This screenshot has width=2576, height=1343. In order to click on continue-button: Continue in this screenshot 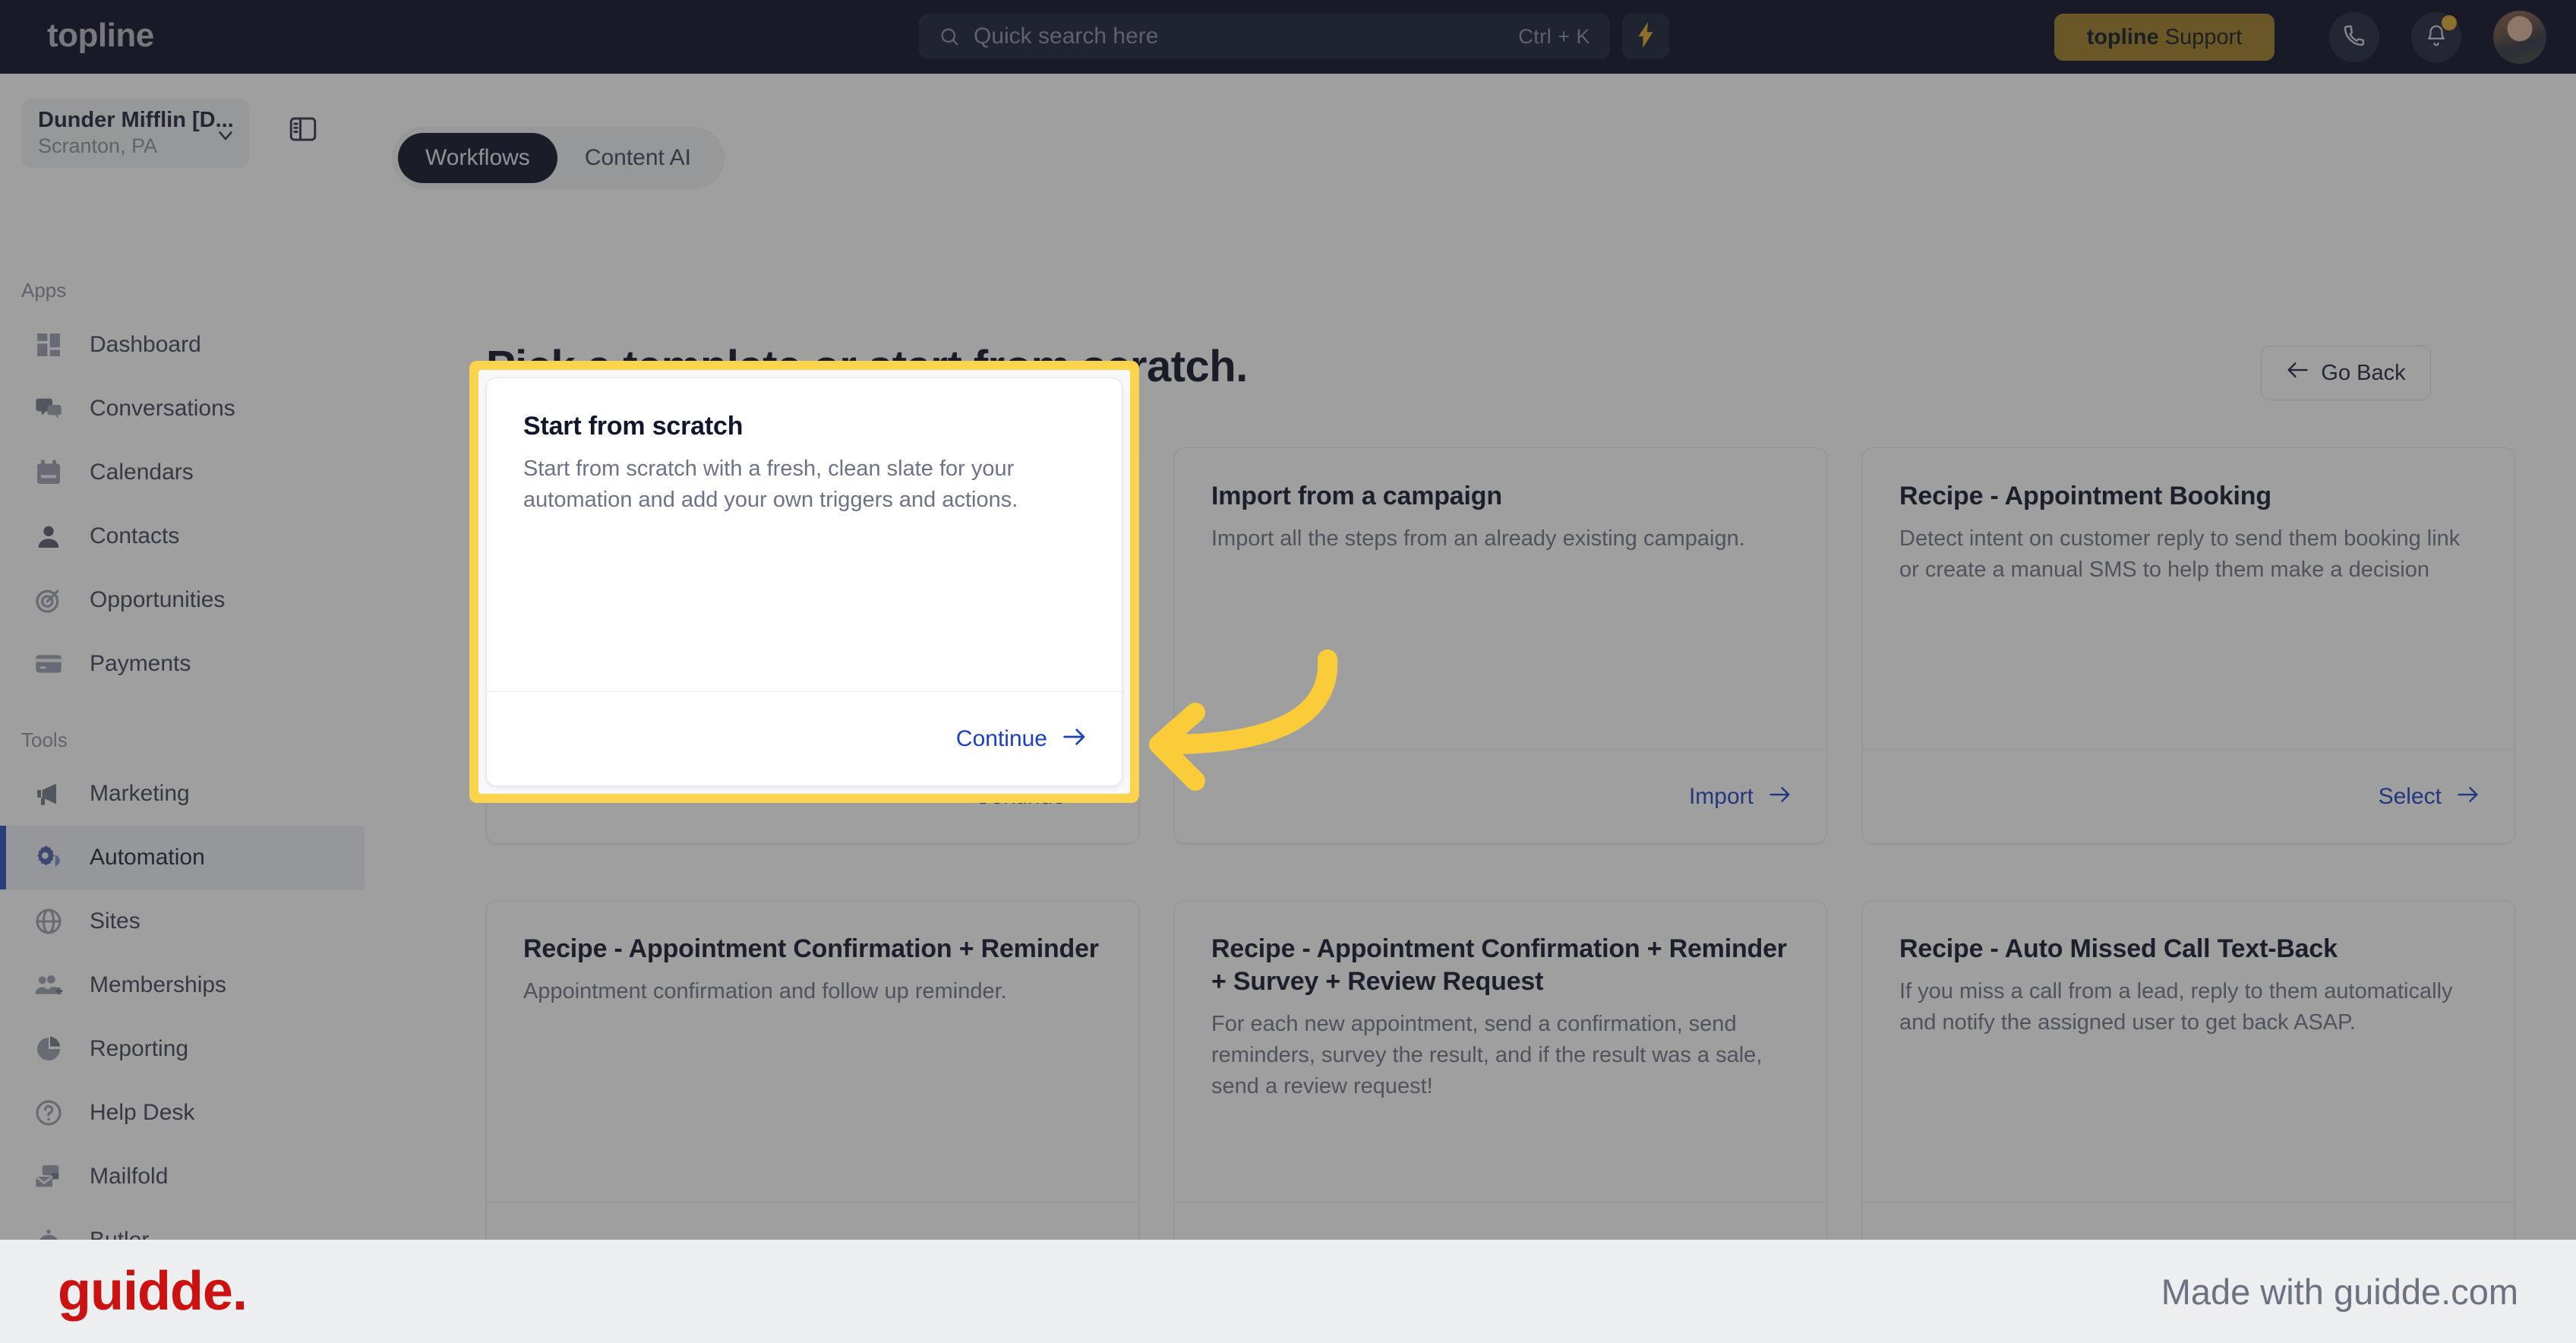, I will do `click(1002, 739)`.